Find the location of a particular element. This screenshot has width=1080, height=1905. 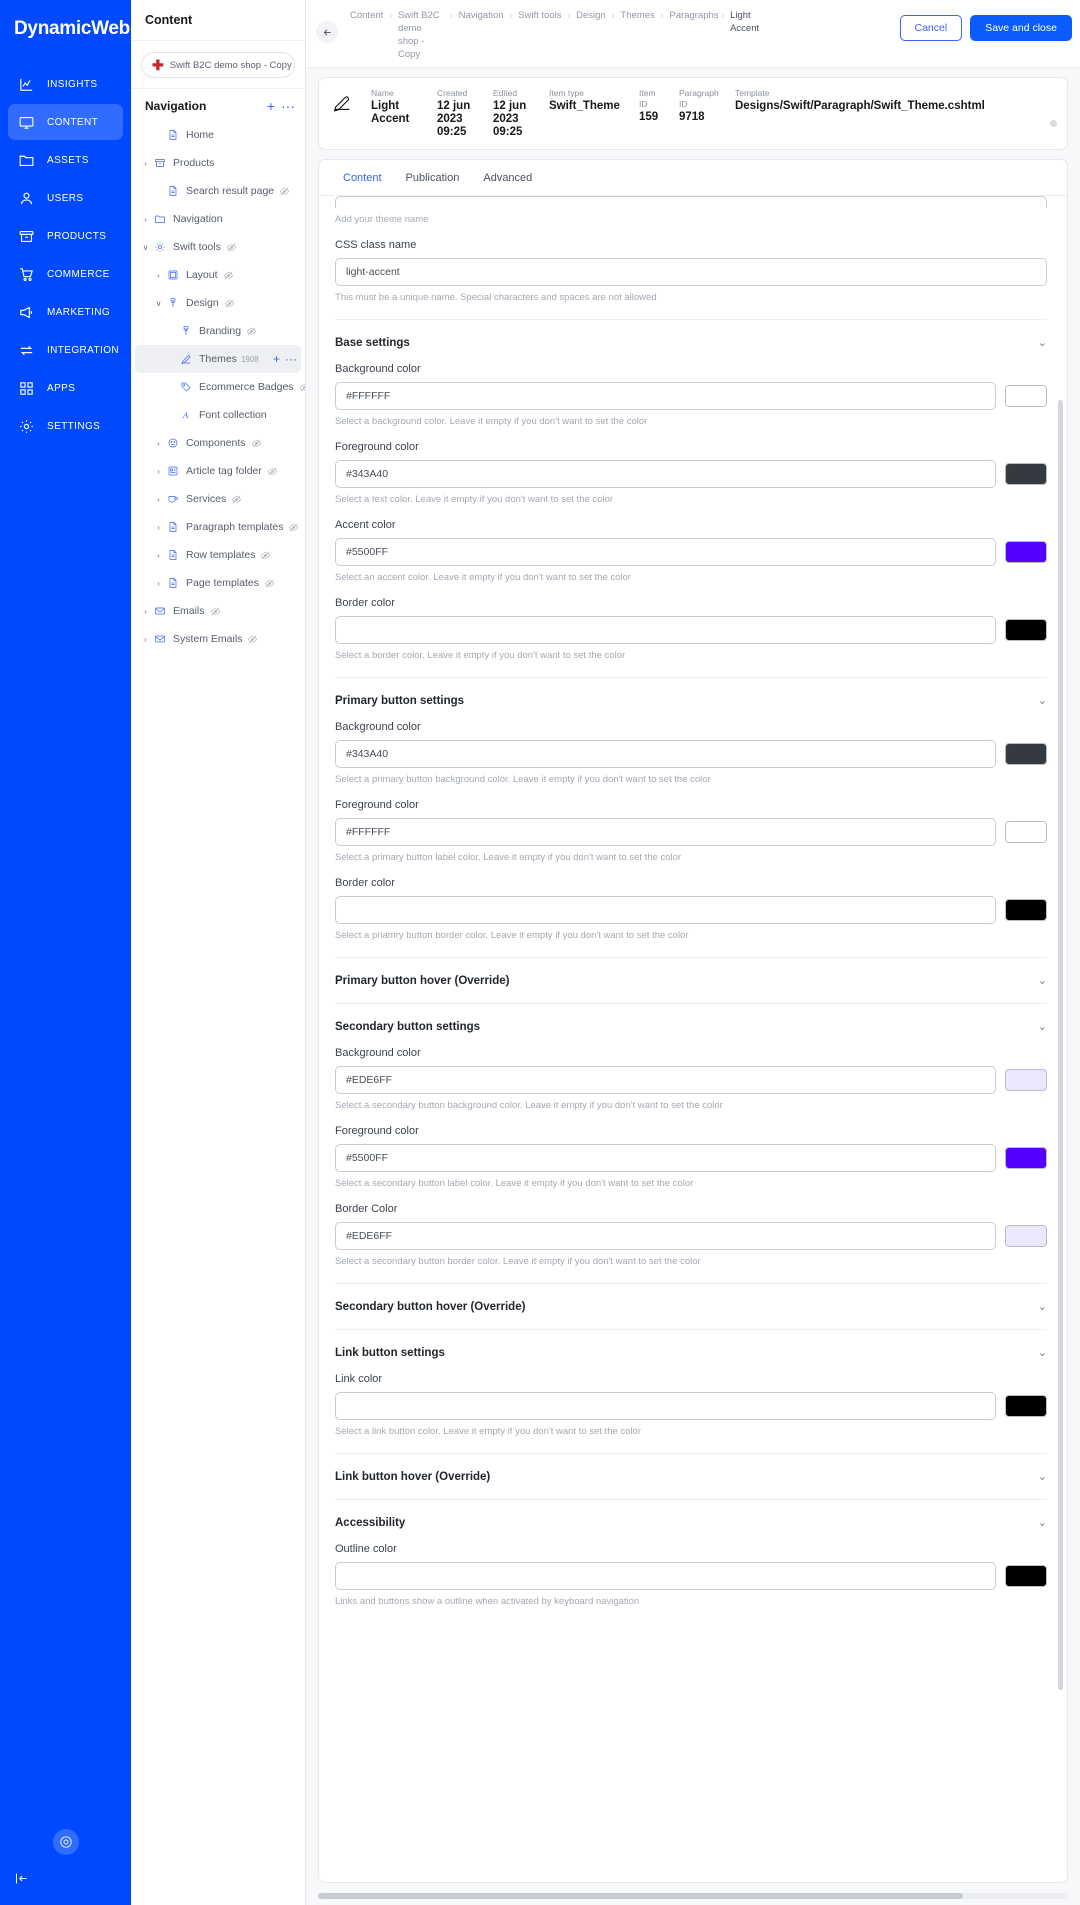

site-picker: ✚ Swift B2C demo shop - Copy is located at coordinates (218, 65).